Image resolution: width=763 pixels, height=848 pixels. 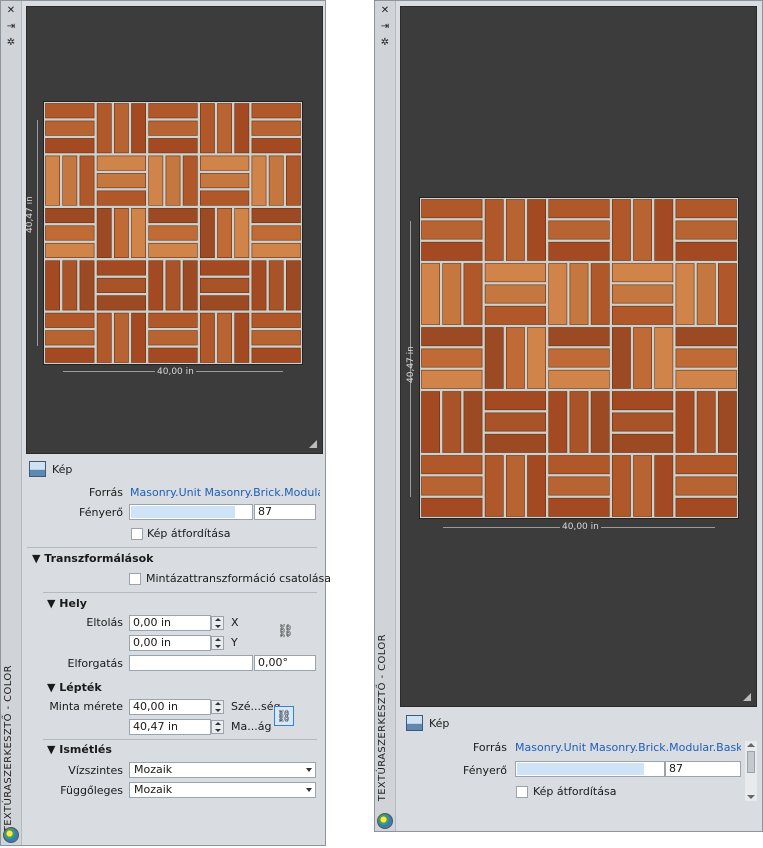 What do you see at coordinates (217, 727) in the screenshot?
I see `sample-height-spinner` at bounding box center [217, 727].